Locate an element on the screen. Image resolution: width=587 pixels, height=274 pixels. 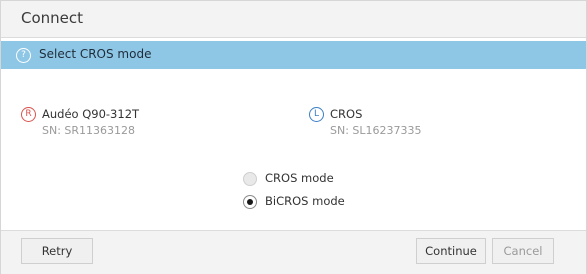
cancel-button: Cancel is located at coordinates (523, 251).